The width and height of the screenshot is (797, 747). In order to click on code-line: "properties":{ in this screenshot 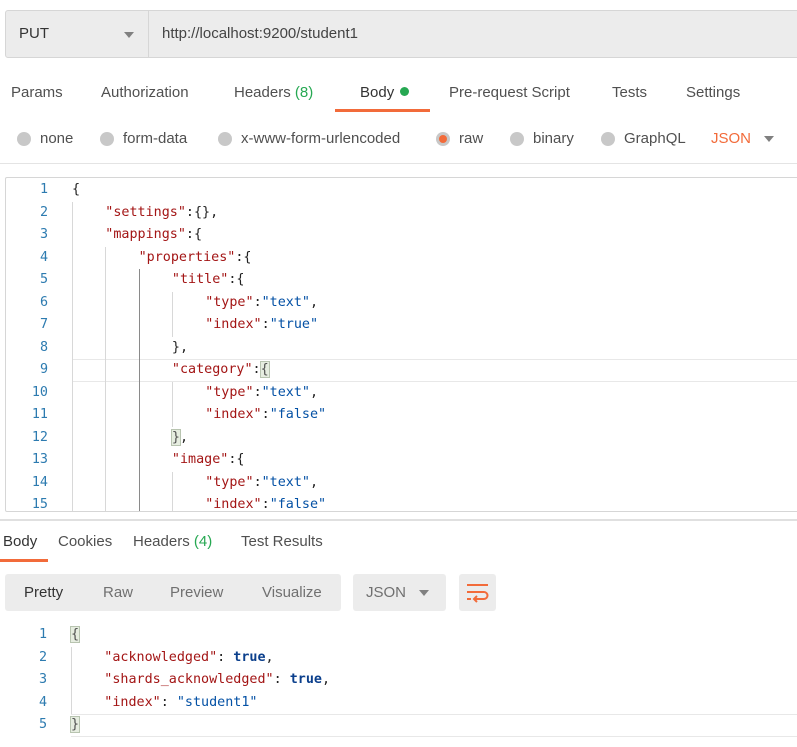, I will do `click(434, 258)`.